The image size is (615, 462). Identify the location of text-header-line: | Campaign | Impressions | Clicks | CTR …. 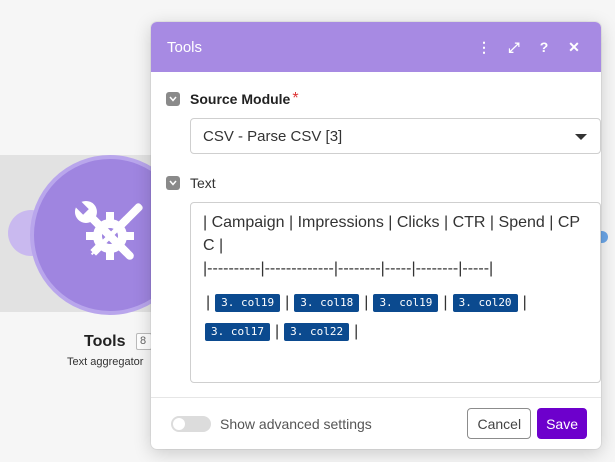
(392, 234).